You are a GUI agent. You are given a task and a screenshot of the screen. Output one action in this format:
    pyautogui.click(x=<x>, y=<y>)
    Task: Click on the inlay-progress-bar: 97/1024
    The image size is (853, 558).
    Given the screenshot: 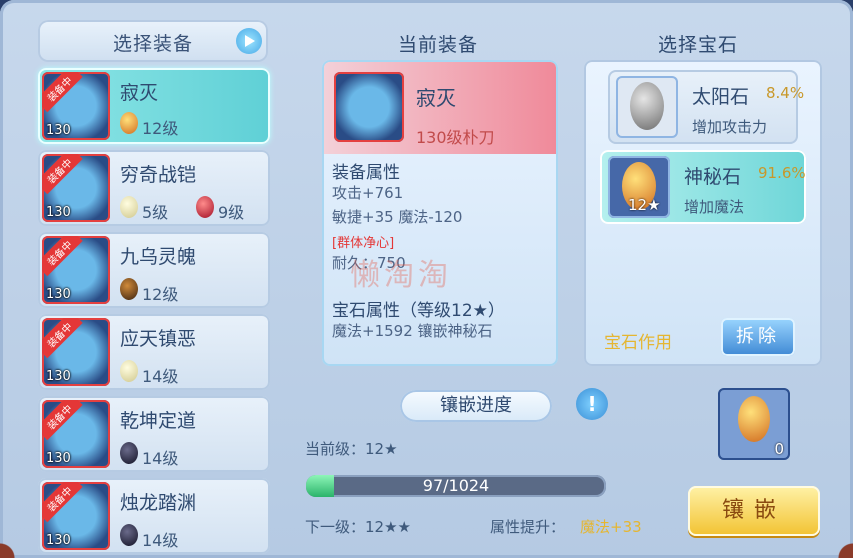 What is the action you would take?
    pyautogui.click(x=456, y=486)
    